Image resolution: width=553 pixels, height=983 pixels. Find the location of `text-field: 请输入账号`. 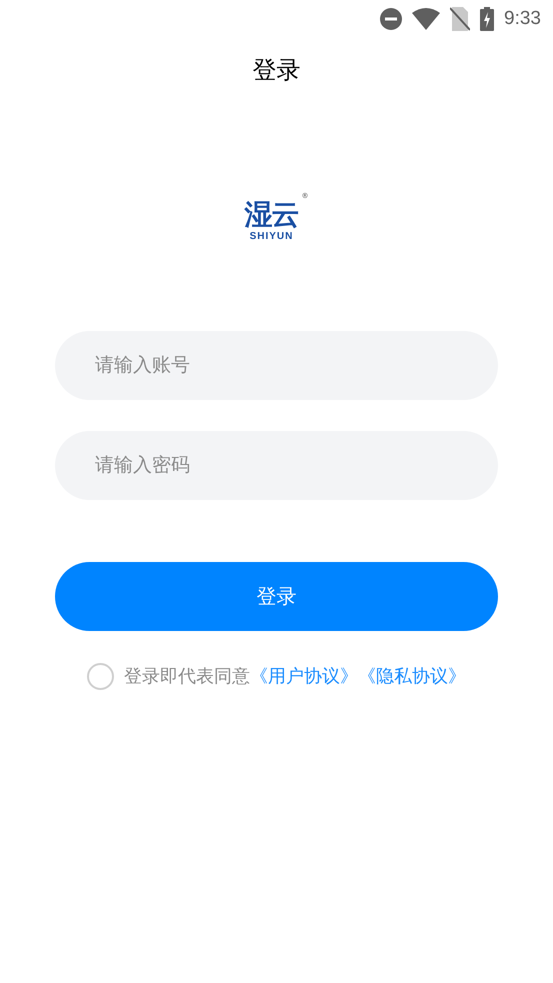

text-field: 请输入账号 is located at coordinates (276, 365).